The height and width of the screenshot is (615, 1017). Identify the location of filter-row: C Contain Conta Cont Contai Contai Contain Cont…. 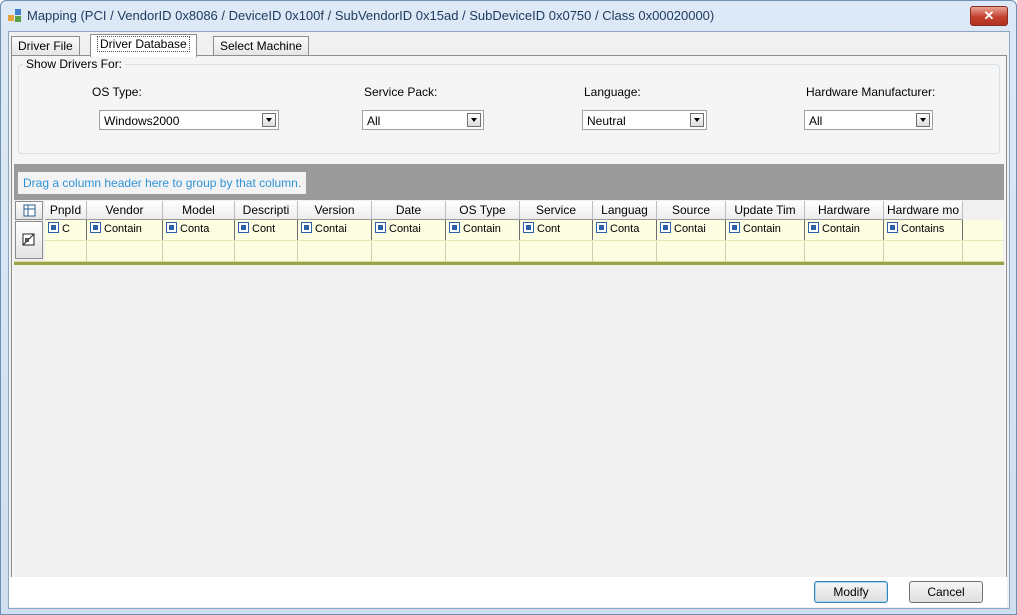
(524, 230).